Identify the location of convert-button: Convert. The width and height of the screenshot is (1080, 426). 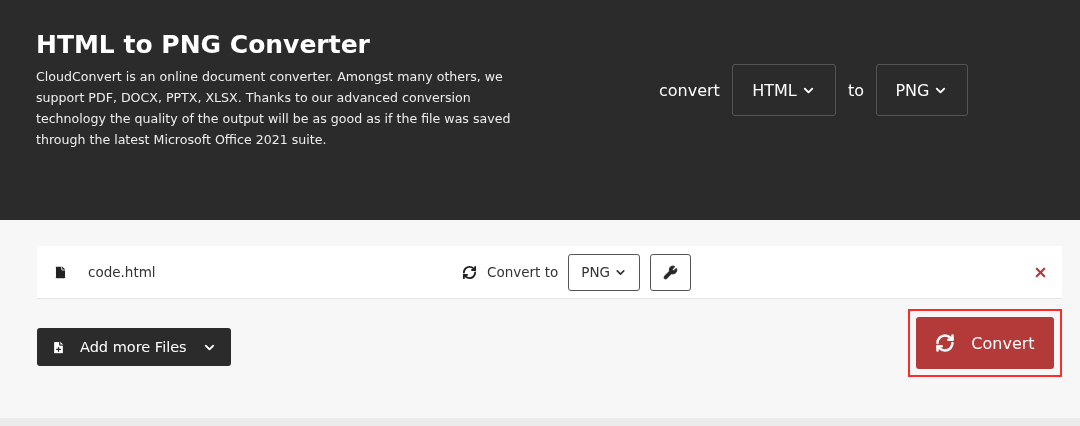
(985, 343).